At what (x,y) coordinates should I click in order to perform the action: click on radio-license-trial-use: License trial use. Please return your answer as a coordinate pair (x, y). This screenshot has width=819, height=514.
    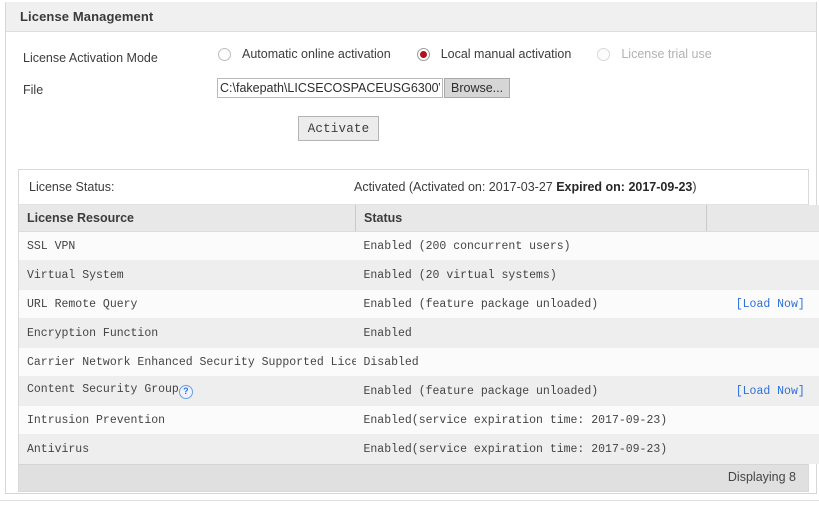
    Looking at the image, I should click on (654, 54).